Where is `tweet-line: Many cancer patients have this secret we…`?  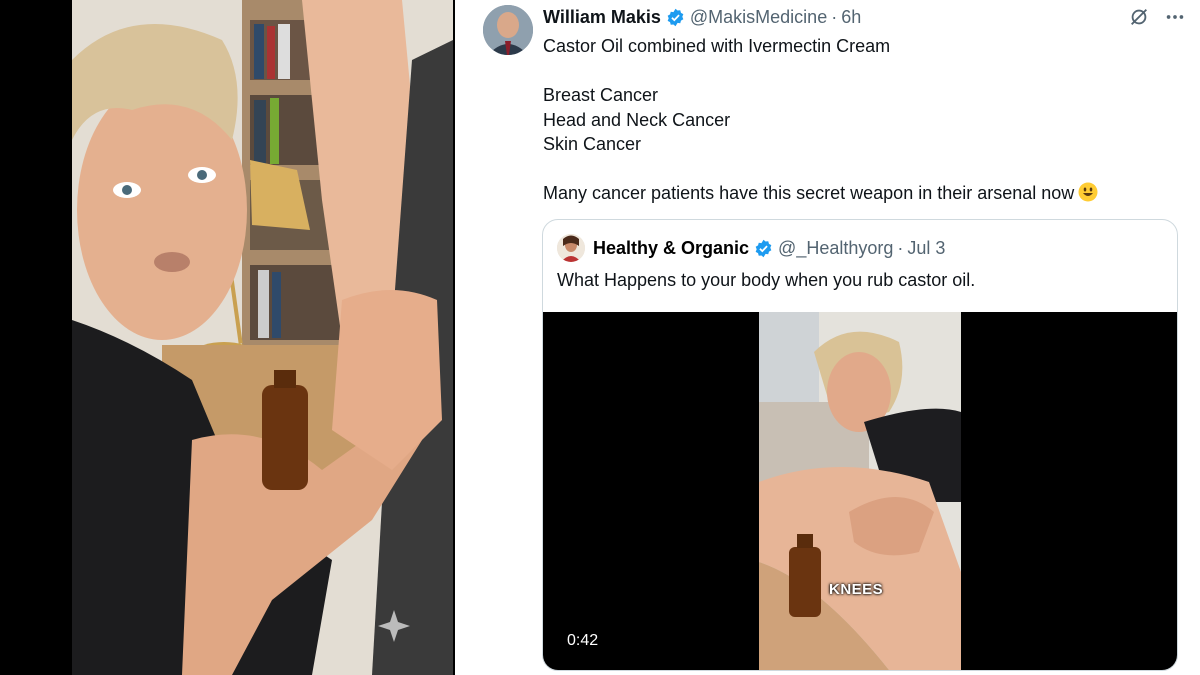 tweet-line: Many cancer patients have this secret we… is located at coordinates (820, 193).